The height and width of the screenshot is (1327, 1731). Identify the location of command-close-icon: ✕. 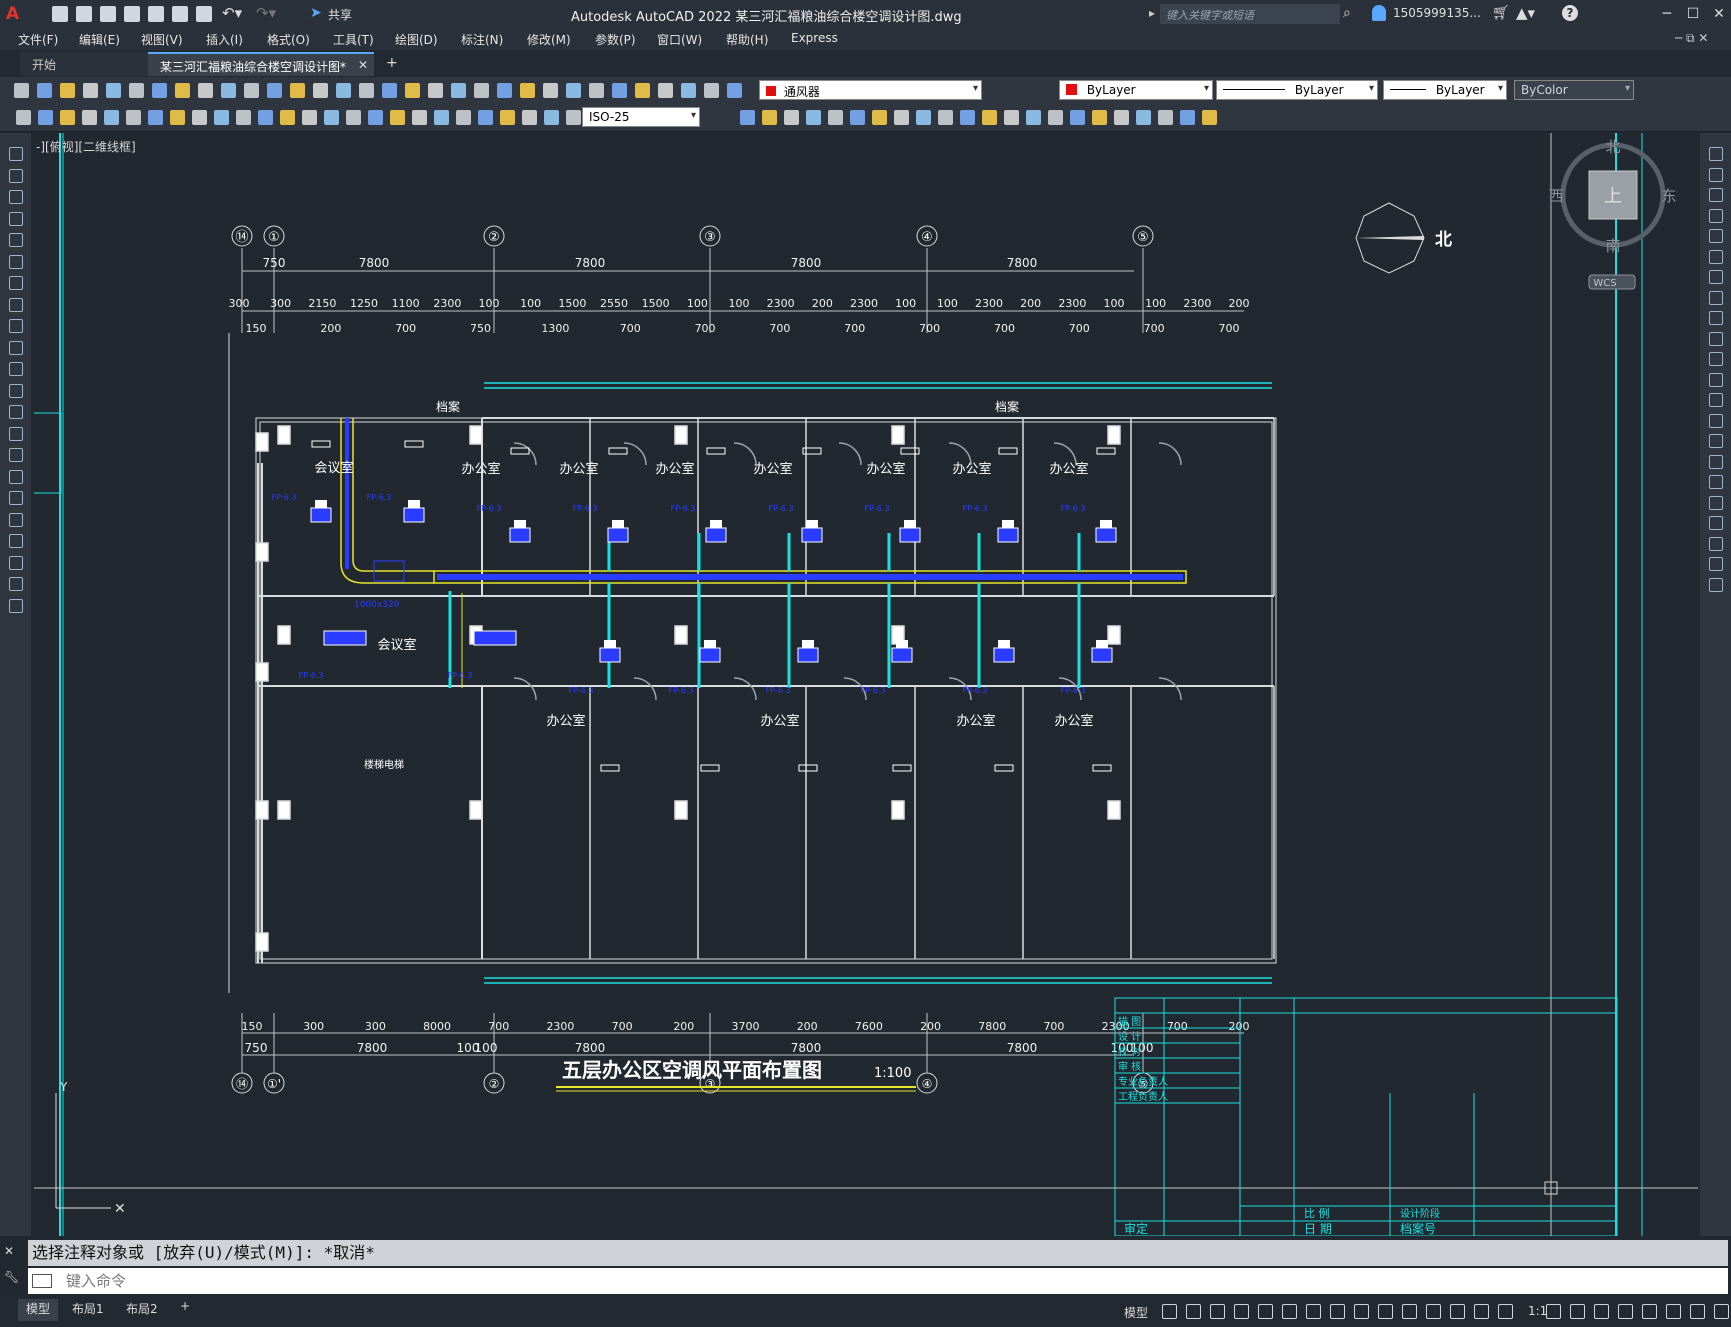
(9, 1251).